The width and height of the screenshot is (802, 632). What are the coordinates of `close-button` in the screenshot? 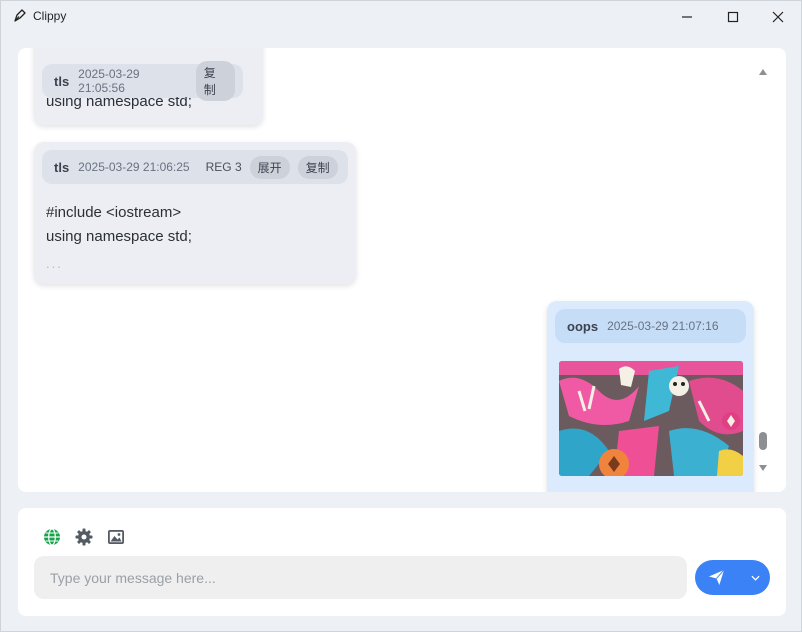 It's located at (778, 16).